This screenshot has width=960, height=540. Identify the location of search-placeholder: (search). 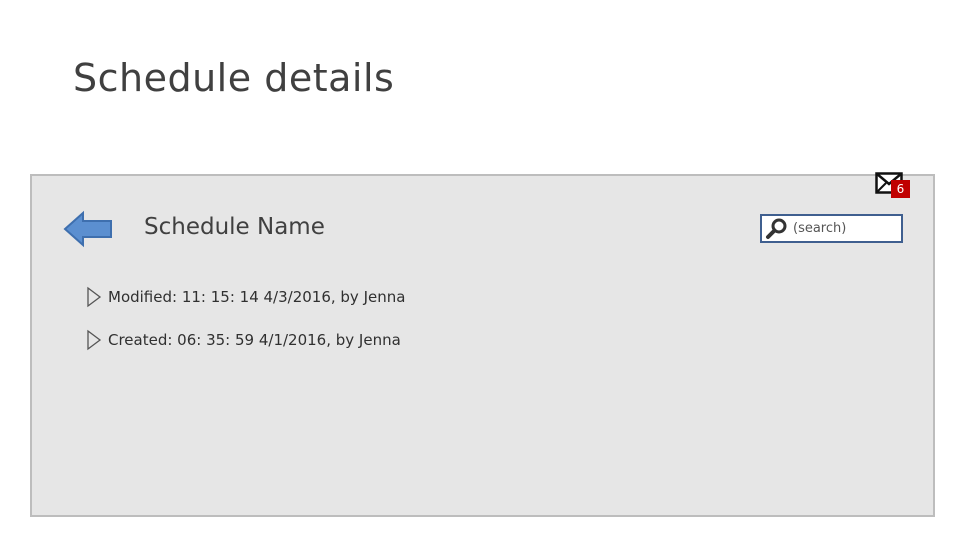
(820, 228).